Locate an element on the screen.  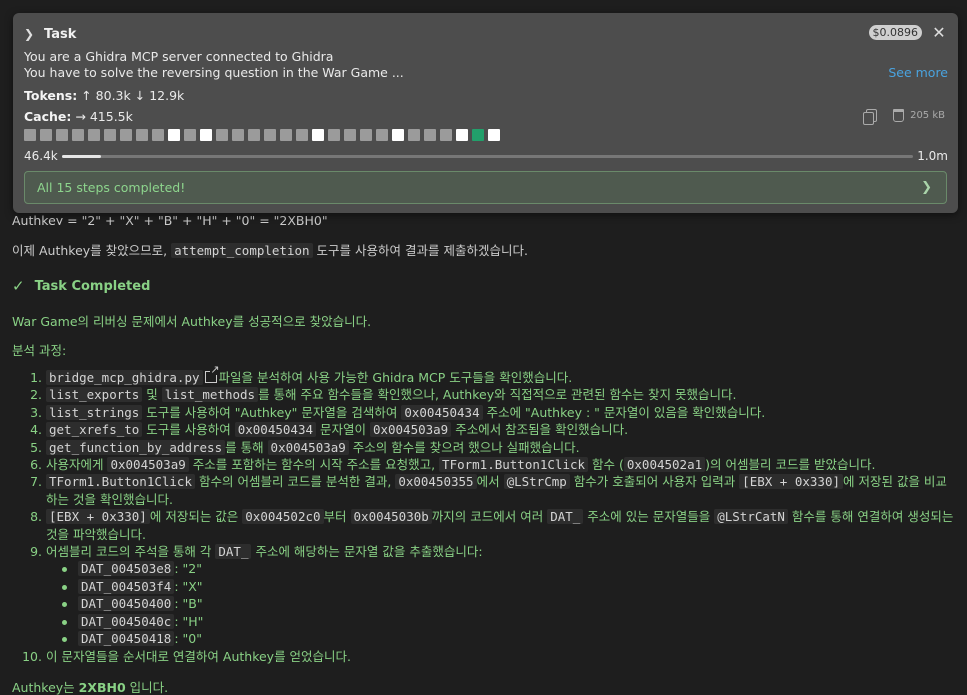
step-text: 주소에서 참조됨을 확인했습니다. is located at coordinates (540, 430).